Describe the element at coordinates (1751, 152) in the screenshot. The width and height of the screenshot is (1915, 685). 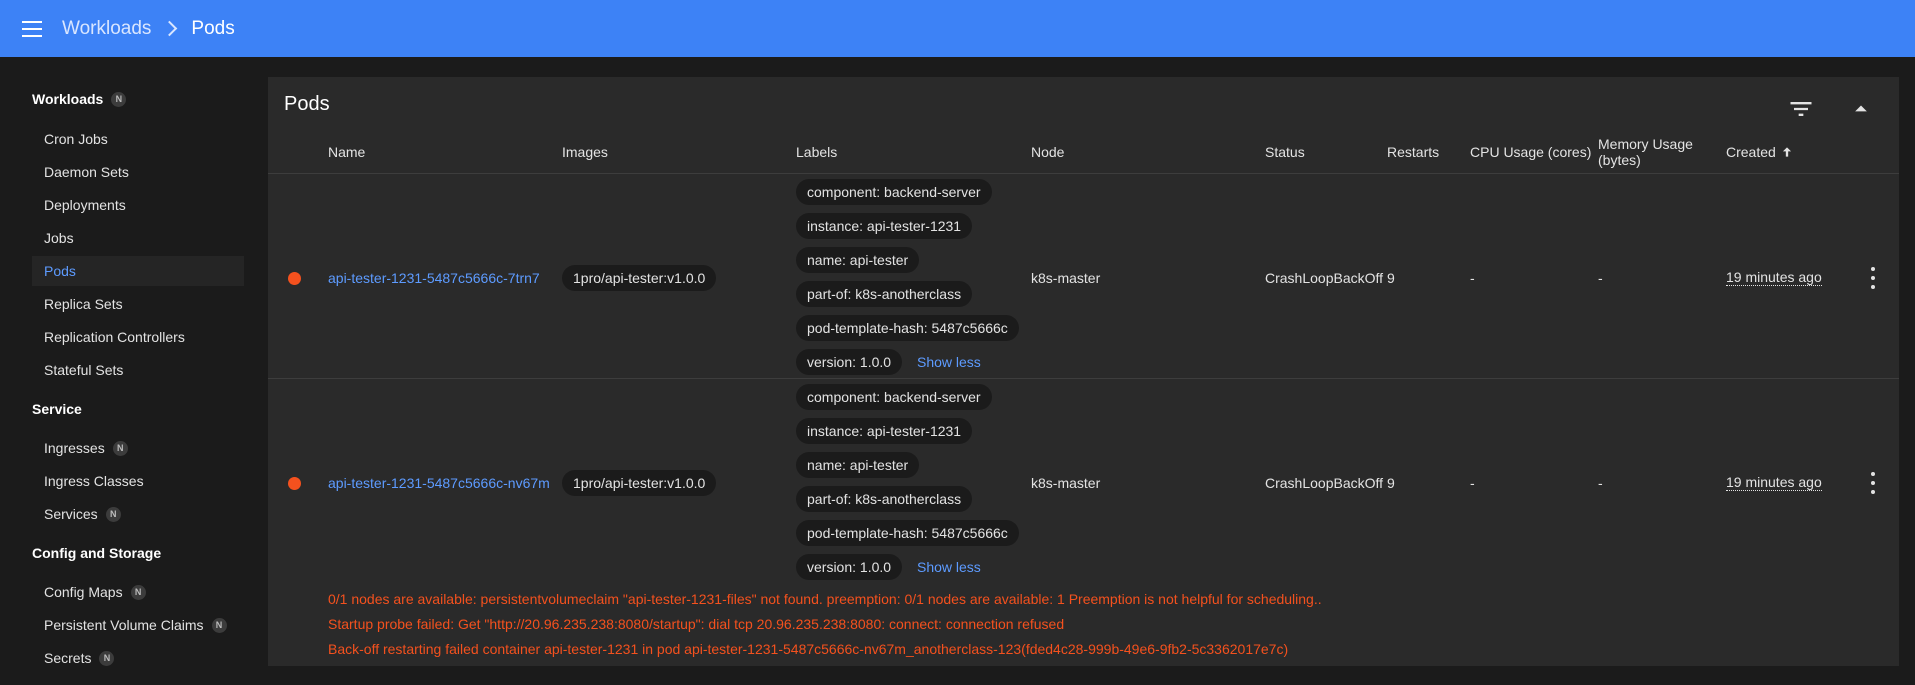
I see `column-header-created-label: Created` at that location.